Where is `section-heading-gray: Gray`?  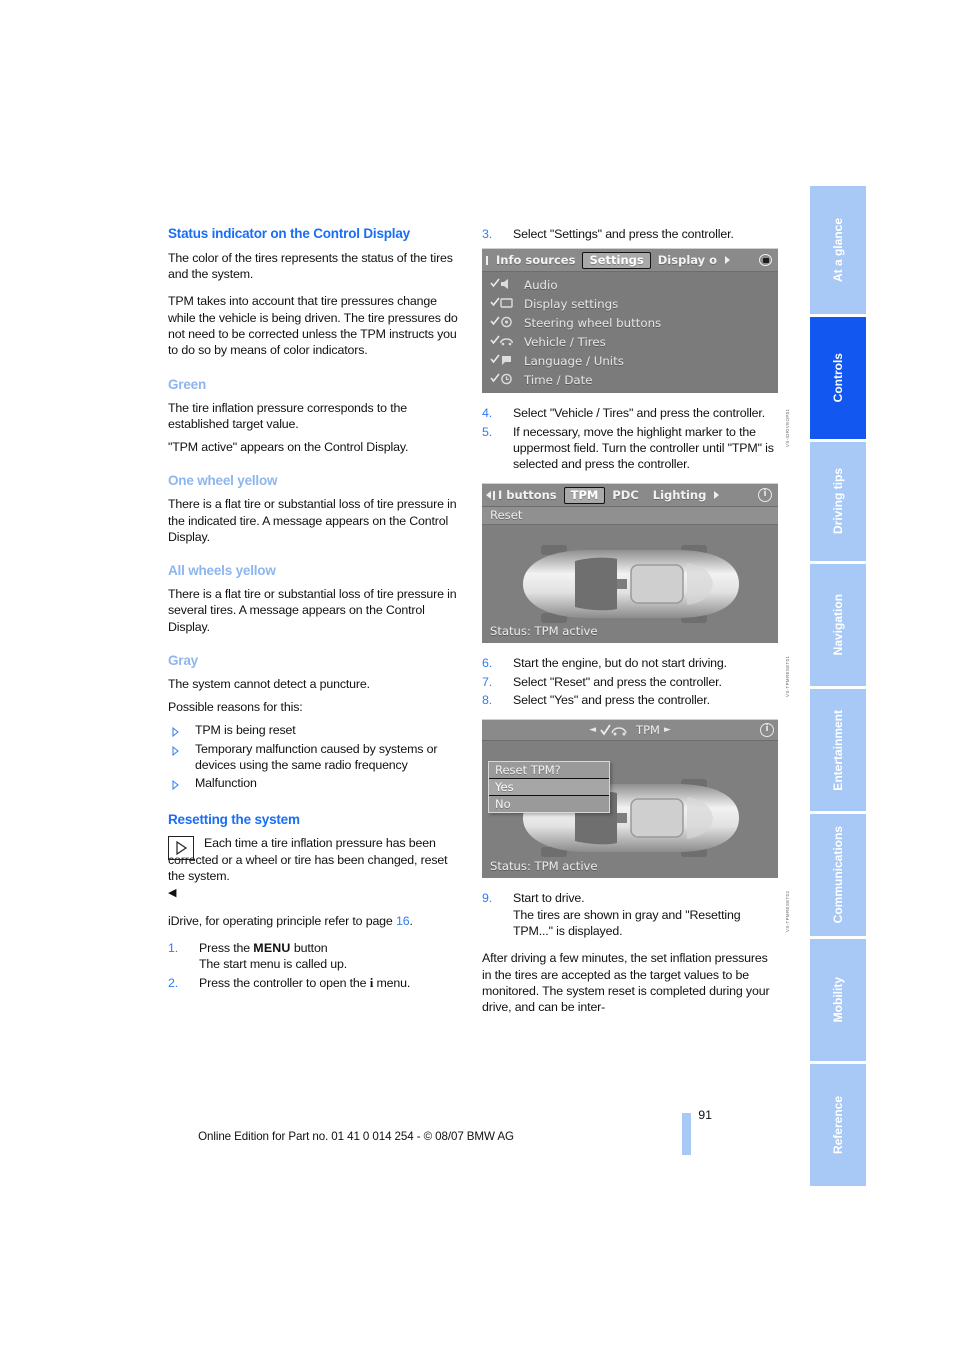 section-heading-gray: Gray is located at coordinates (183, 660).